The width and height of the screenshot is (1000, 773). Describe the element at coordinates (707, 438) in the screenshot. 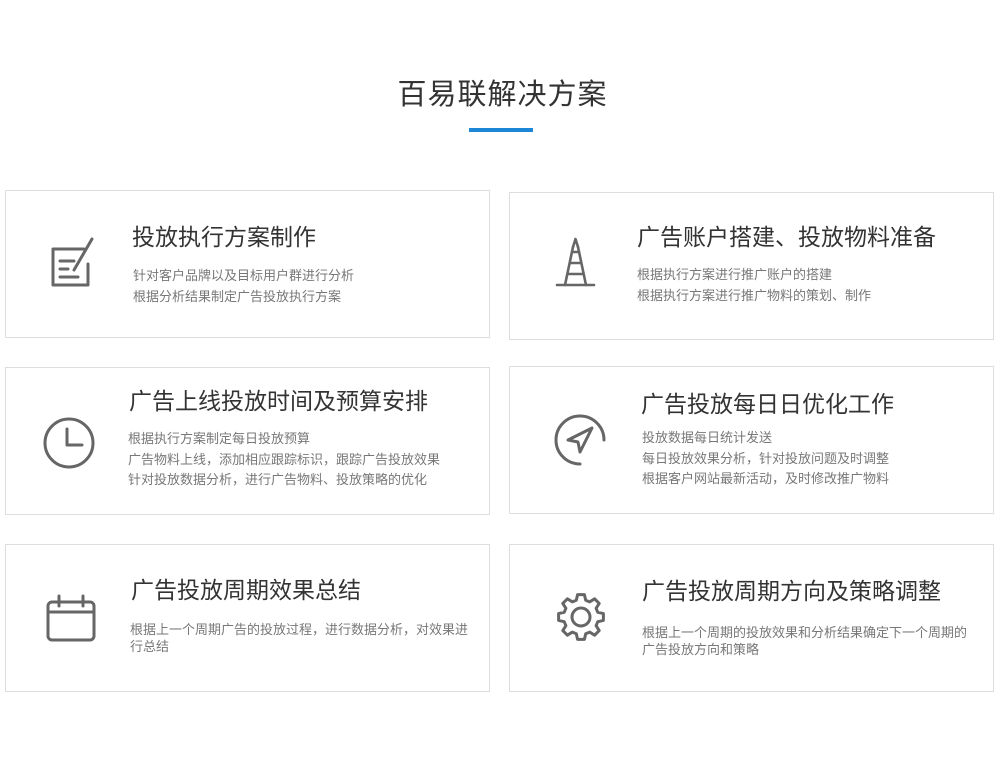

I see `card-description-line: 投放数据每日统计发送` at that location.